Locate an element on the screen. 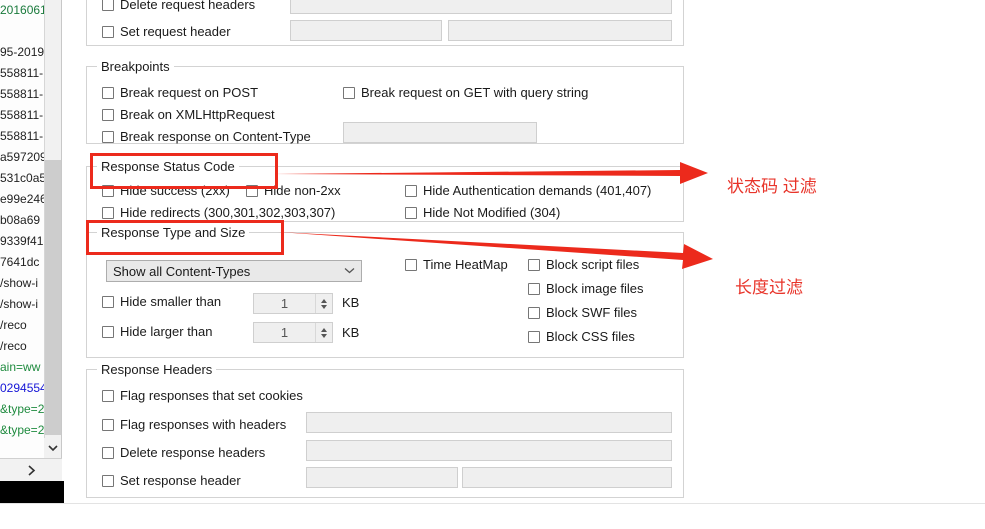 This screenshot has width=985, height=529. checkbox-label: Hide redirects (300,301,302,303,307) is located at coordinates (228, 212).